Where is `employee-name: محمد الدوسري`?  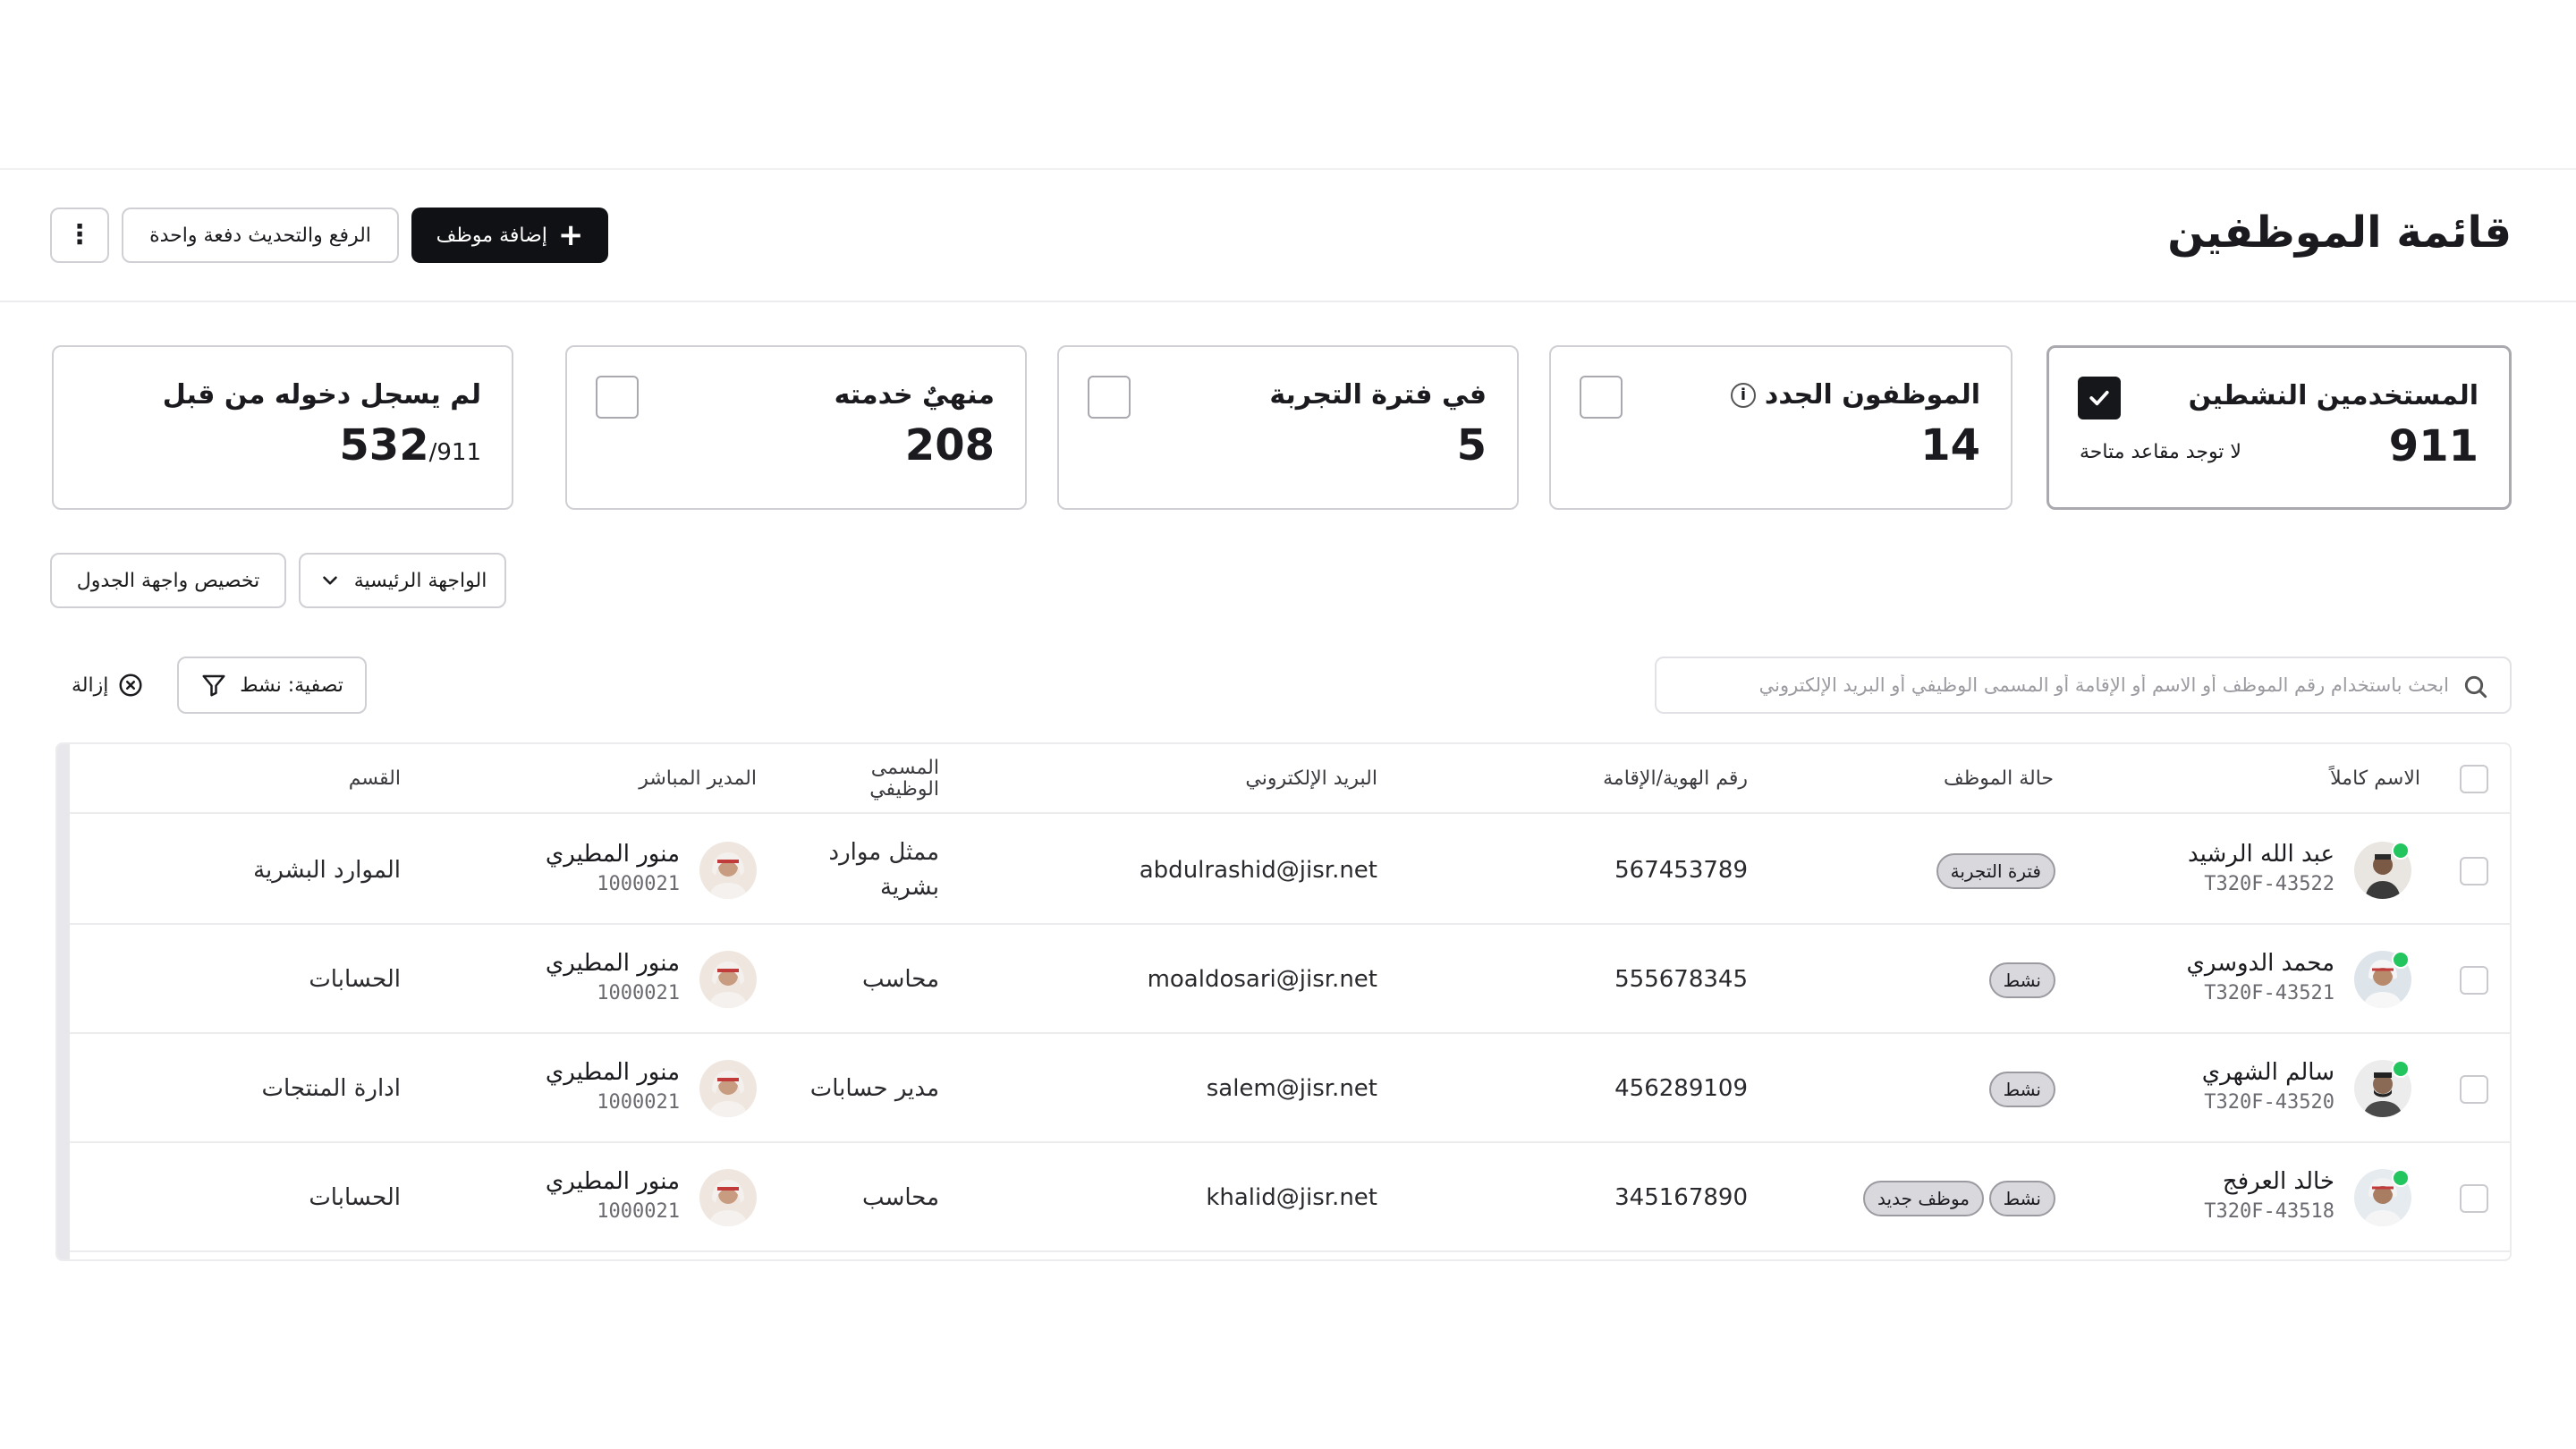 employee-name: محمد الدوسري is located at coordinates (2260, 963).